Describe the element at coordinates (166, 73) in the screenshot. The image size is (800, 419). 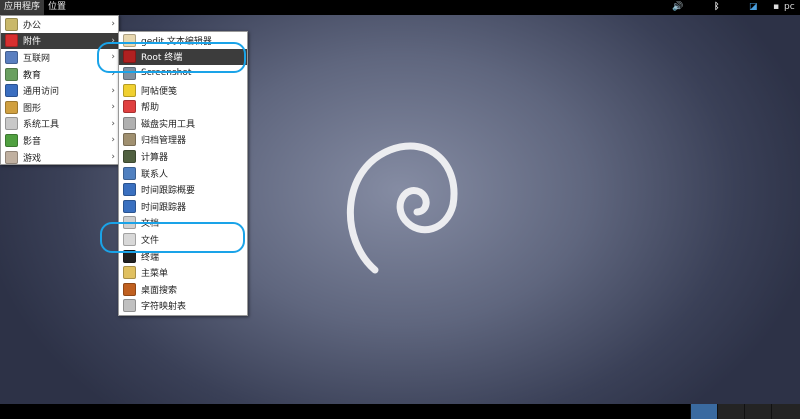
I see `menu-item-label: Screenshot` at that location.